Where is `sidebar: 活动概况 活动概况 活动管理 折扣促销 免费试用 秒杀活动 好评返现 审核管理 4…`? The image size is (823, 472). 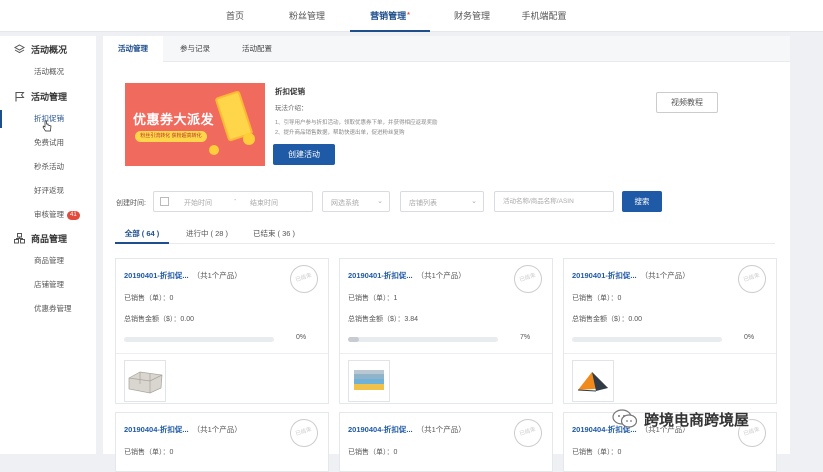
sidebar: 活动概况 活动概况 活动管理 折扣促销 免费试用 秒杀活动 好评返现 审核管理 4… is located at coordinates (48, 245).